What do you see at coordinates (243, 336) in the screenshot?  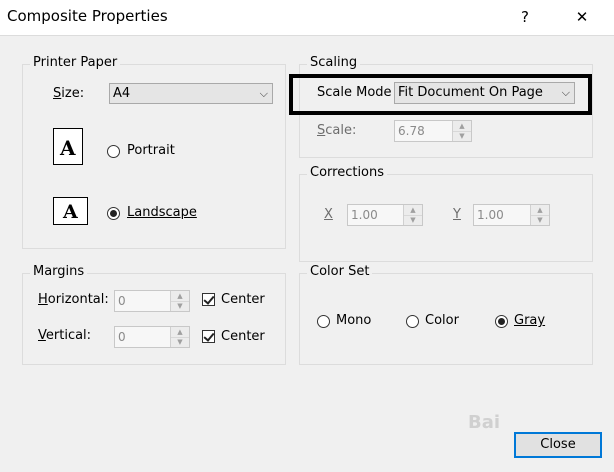 I see `center-vertical-label: Center` at bounding box center [243, 336].